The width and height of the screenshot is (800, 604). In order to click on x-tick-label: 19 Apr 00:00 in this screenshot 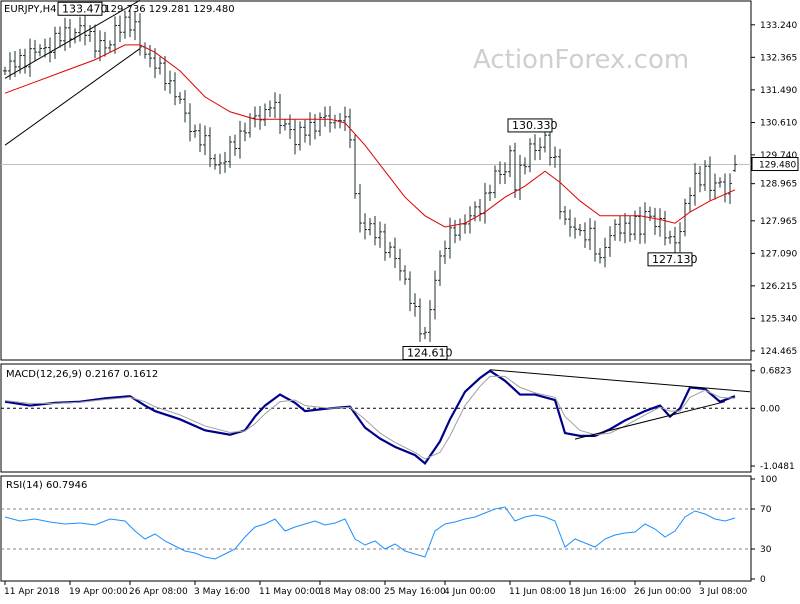, I will do `click(98, 592)`.